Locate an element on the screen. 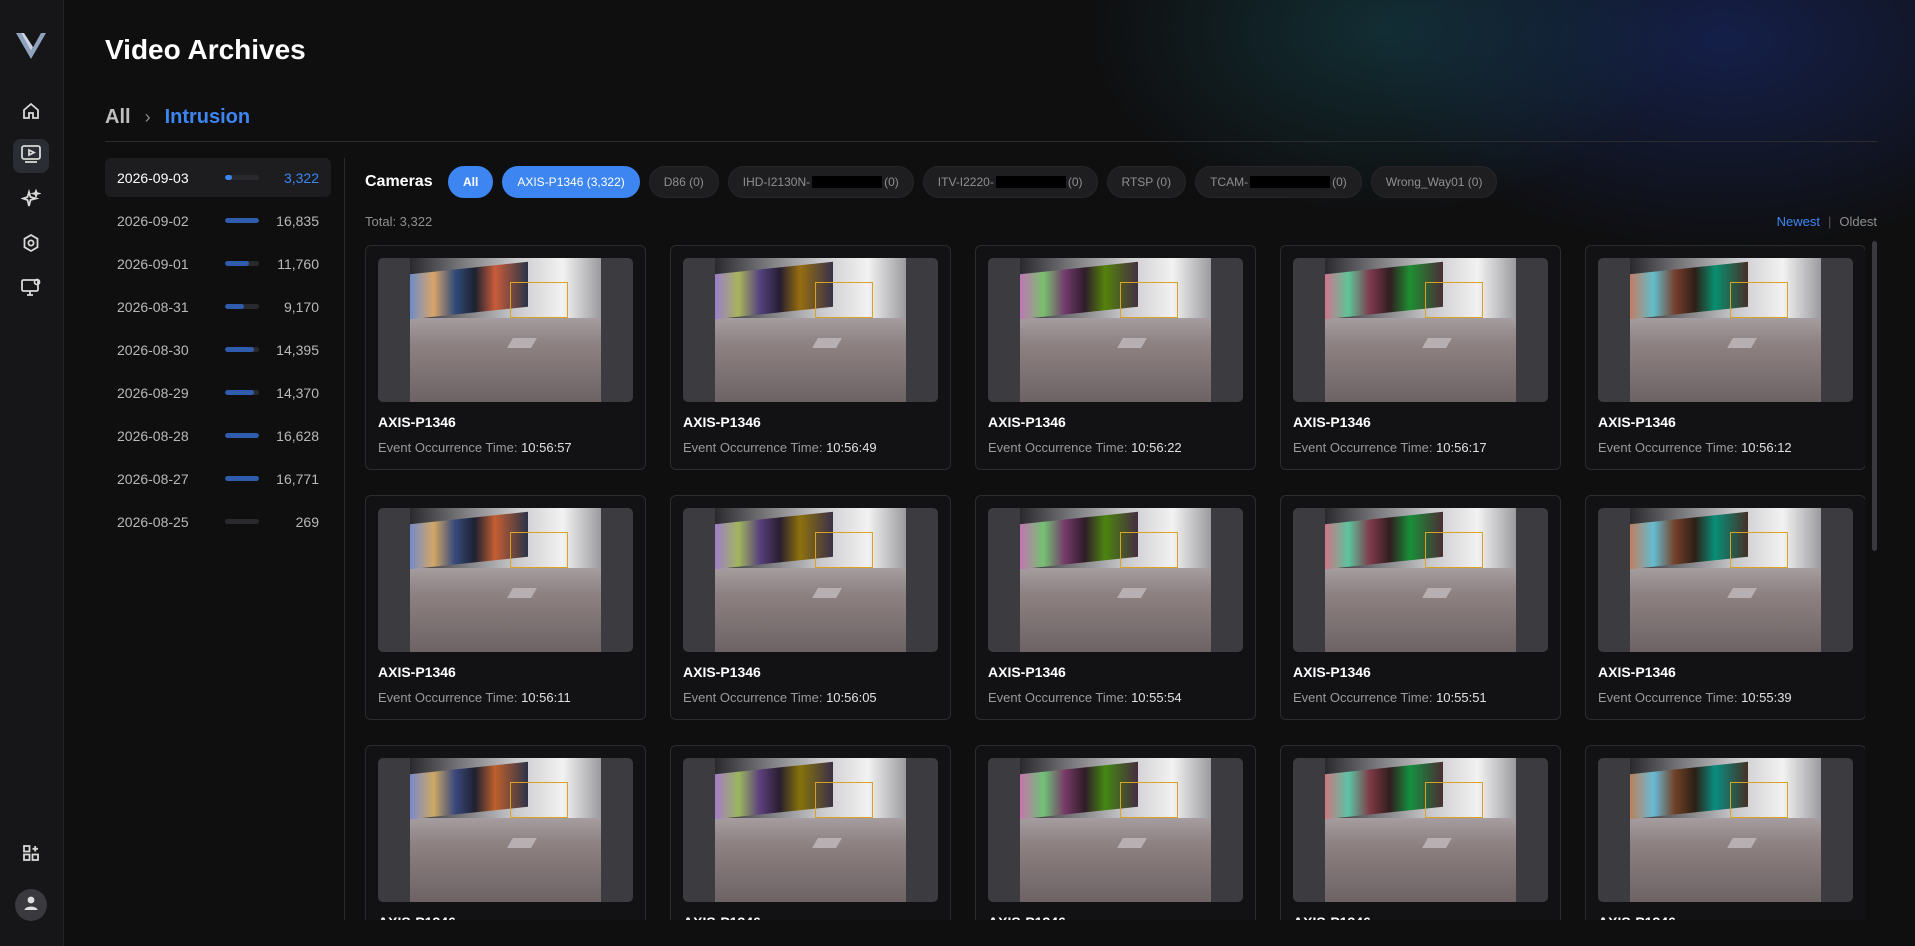  nav-apps is located at coordinates (31, 855).